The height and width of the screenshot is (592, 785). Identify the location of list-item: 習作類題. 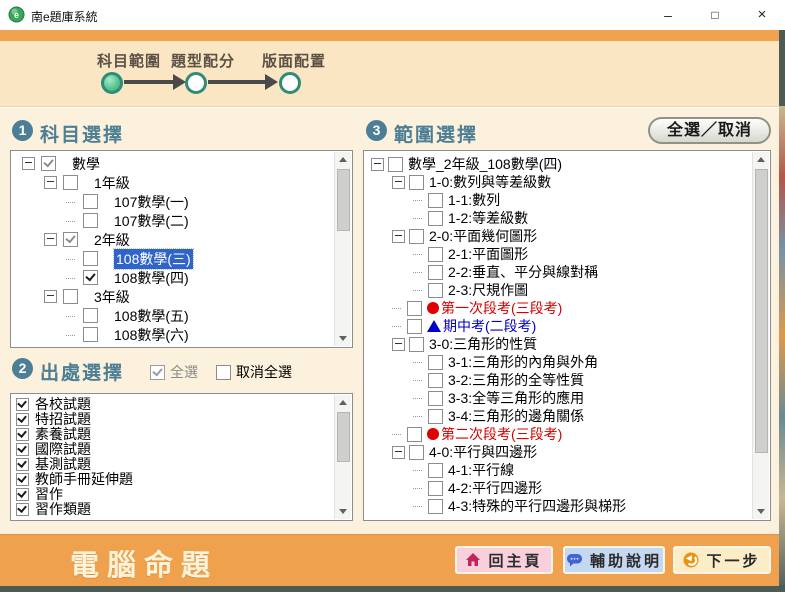
(173, 509).